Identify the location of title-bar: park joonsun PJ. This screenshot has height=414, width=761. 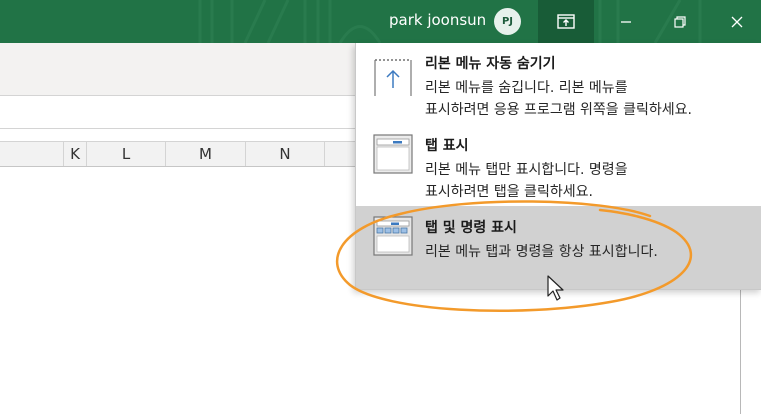
(380, 21).